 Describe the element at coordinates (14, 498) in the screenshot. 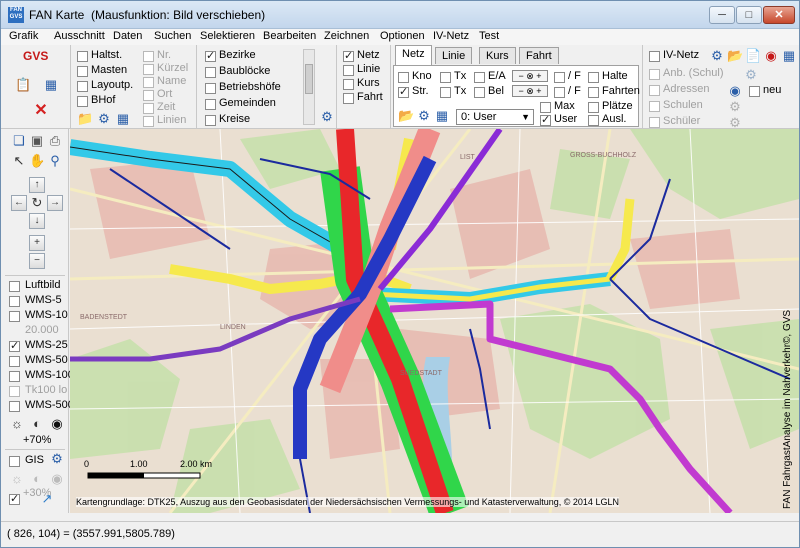

I see `checkbox-overview` at that location.